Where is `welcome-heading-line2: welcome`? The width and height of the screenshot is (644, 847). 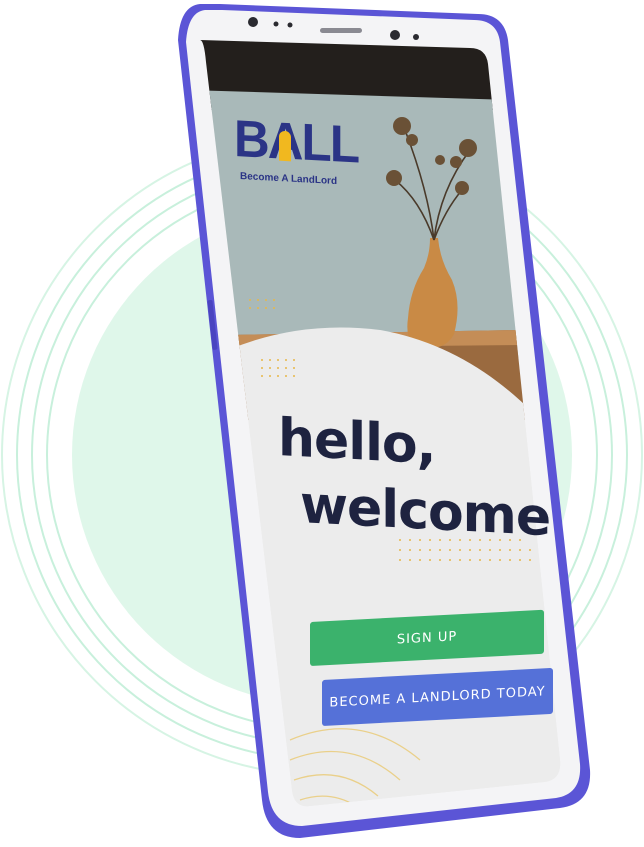
welcome-heading-line2: welcome is located at coordinates (425, 512).